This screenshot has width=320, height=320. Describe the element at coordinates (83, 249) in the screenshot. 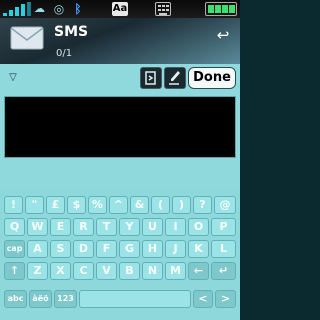

I see `key: D` at that location.